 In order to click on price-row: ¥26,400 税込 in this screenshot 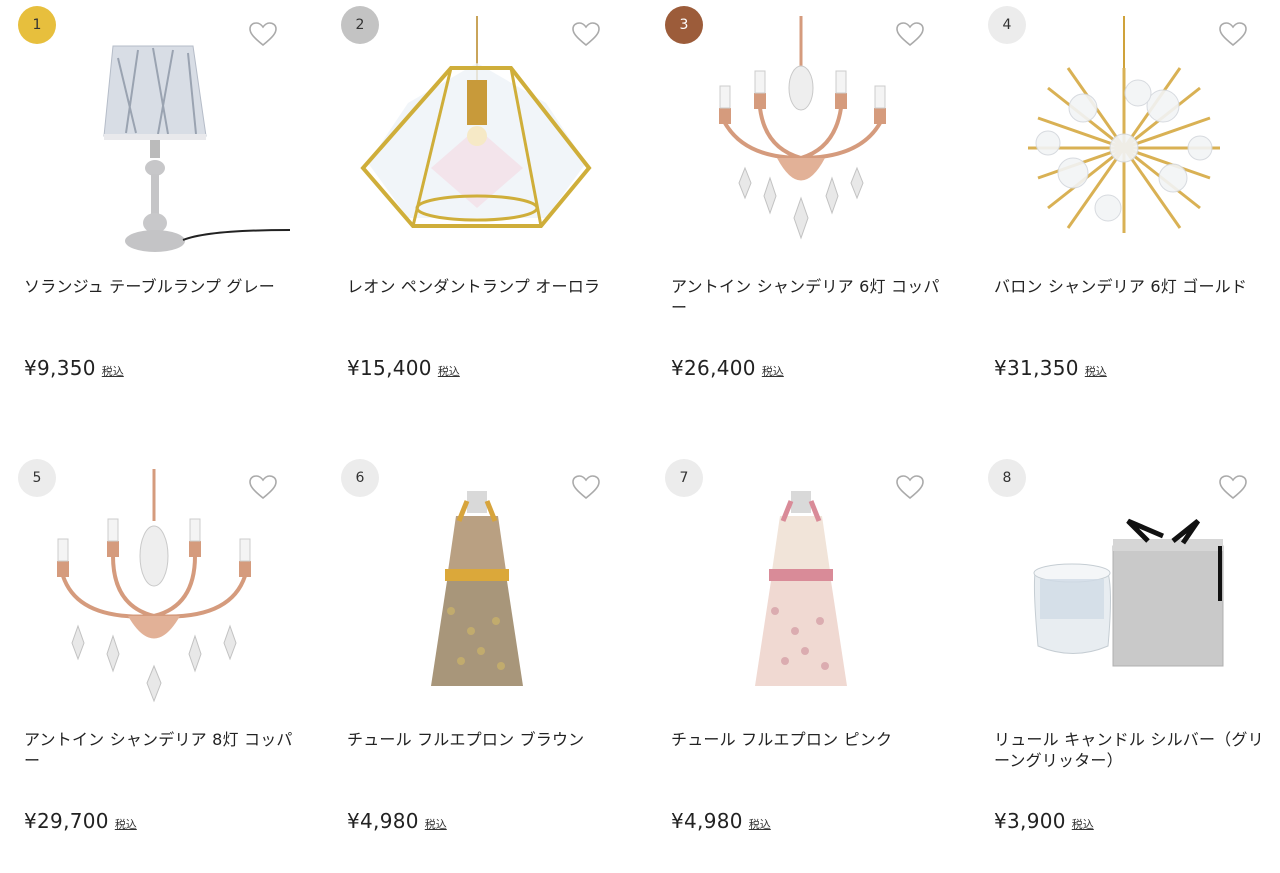, I will do `click(727, 368)`.